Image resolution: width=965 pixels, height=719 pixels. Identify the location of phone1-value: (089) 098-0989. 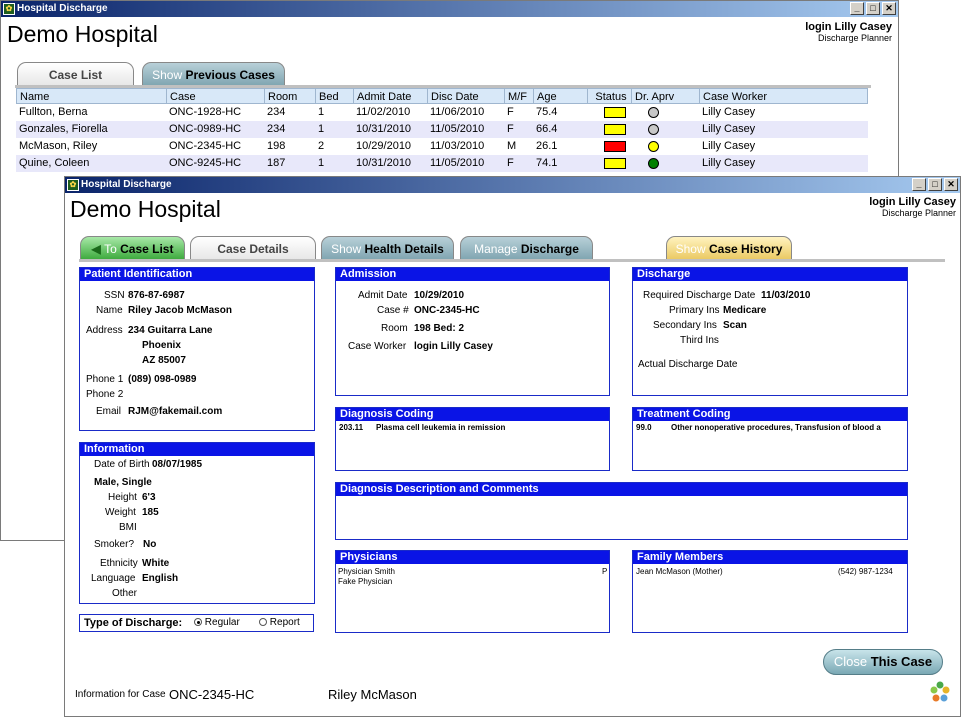
(162, 379).